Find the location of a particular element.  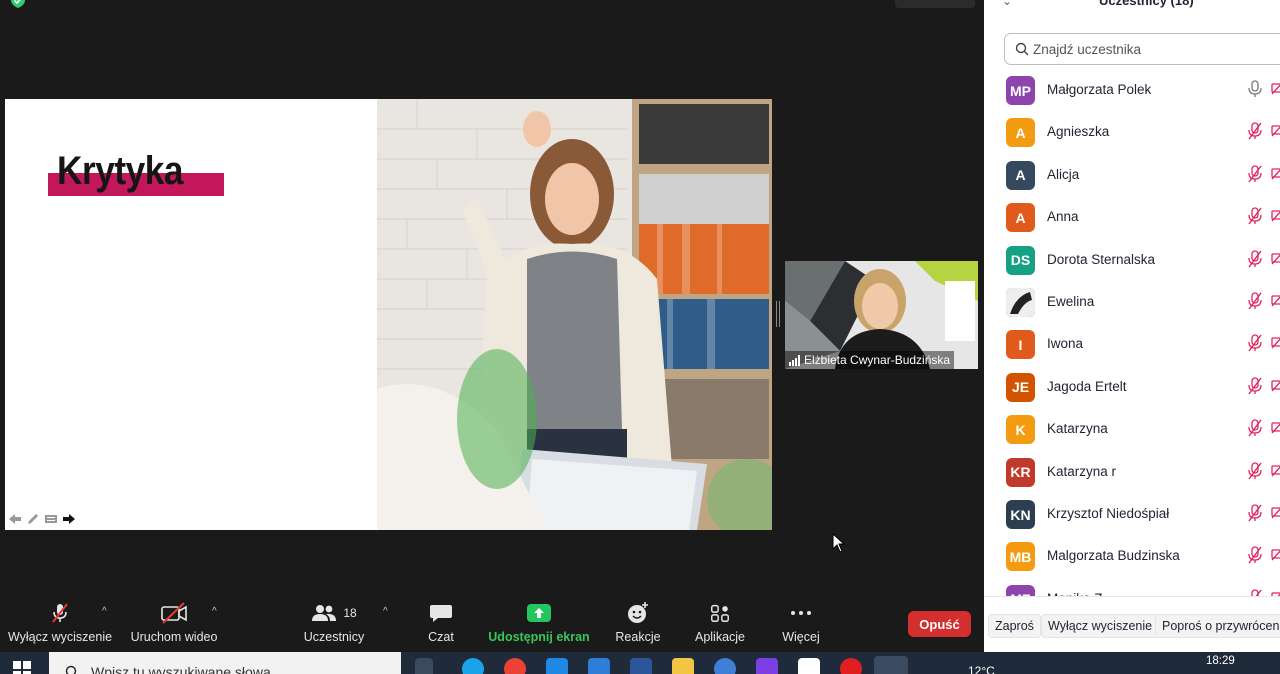

participant-row: KR Katarzyna r is located at coordinates (1132, 472).